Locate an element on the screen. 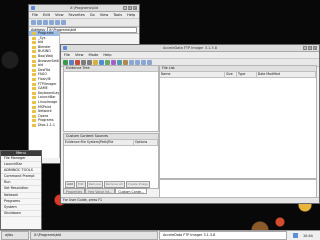 The height and width of the screenshot is (240, 320). tree-label: Blender is located at coordinates (44, 46).